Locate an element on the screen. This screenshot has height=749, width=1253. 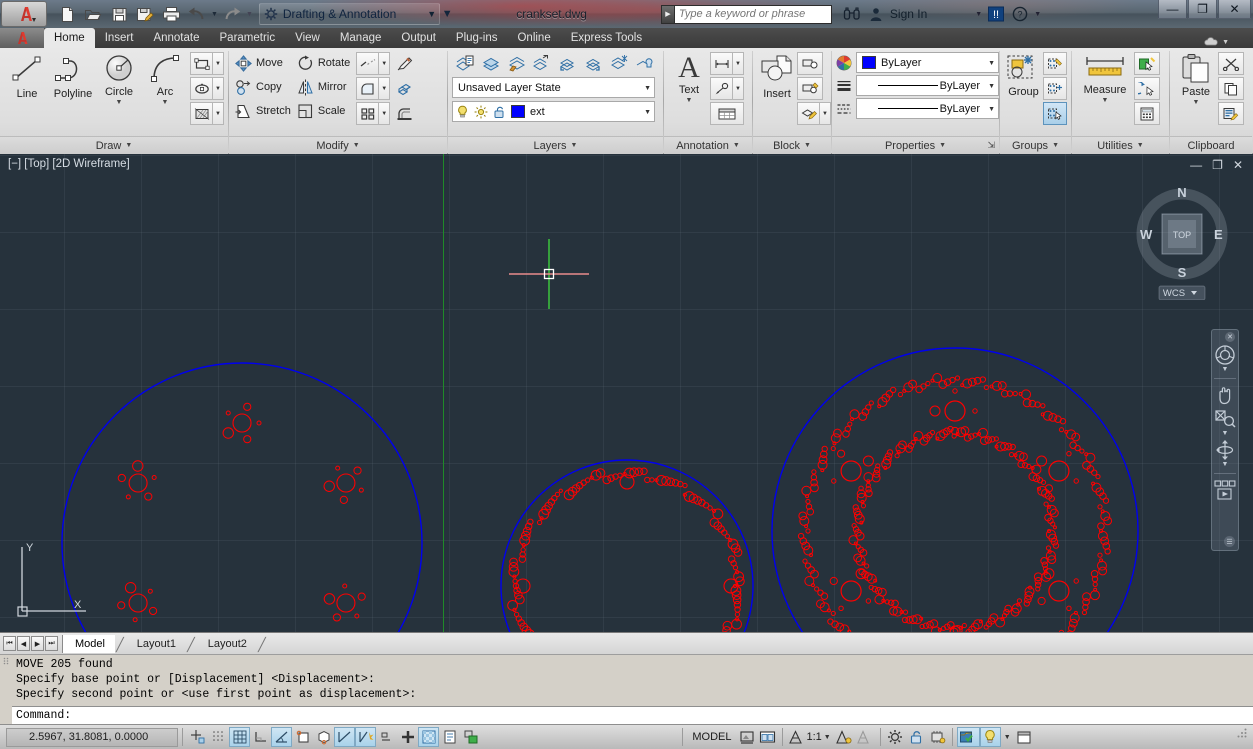
transparency-toggle is located at coordinates (428, 737).